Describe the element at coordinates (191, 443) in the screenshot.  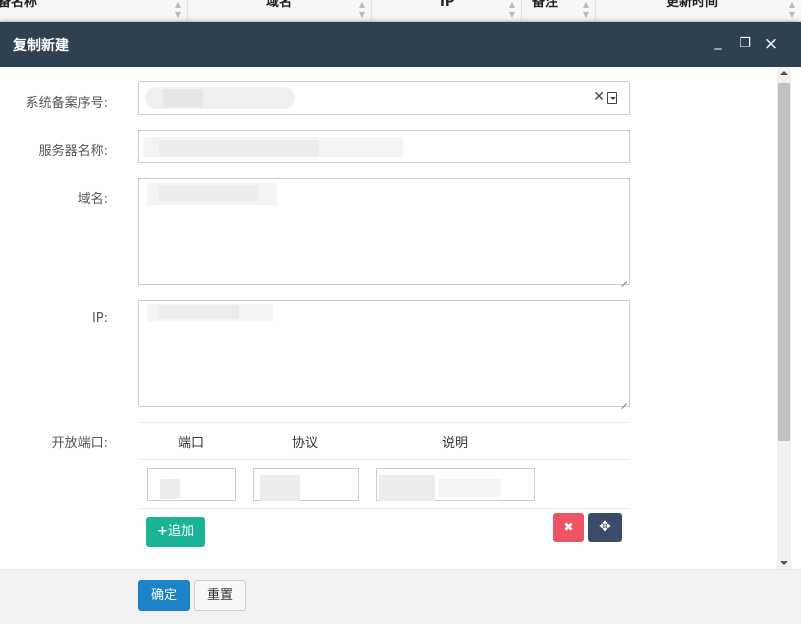
I see `ports-header-port: 端口` at that location.